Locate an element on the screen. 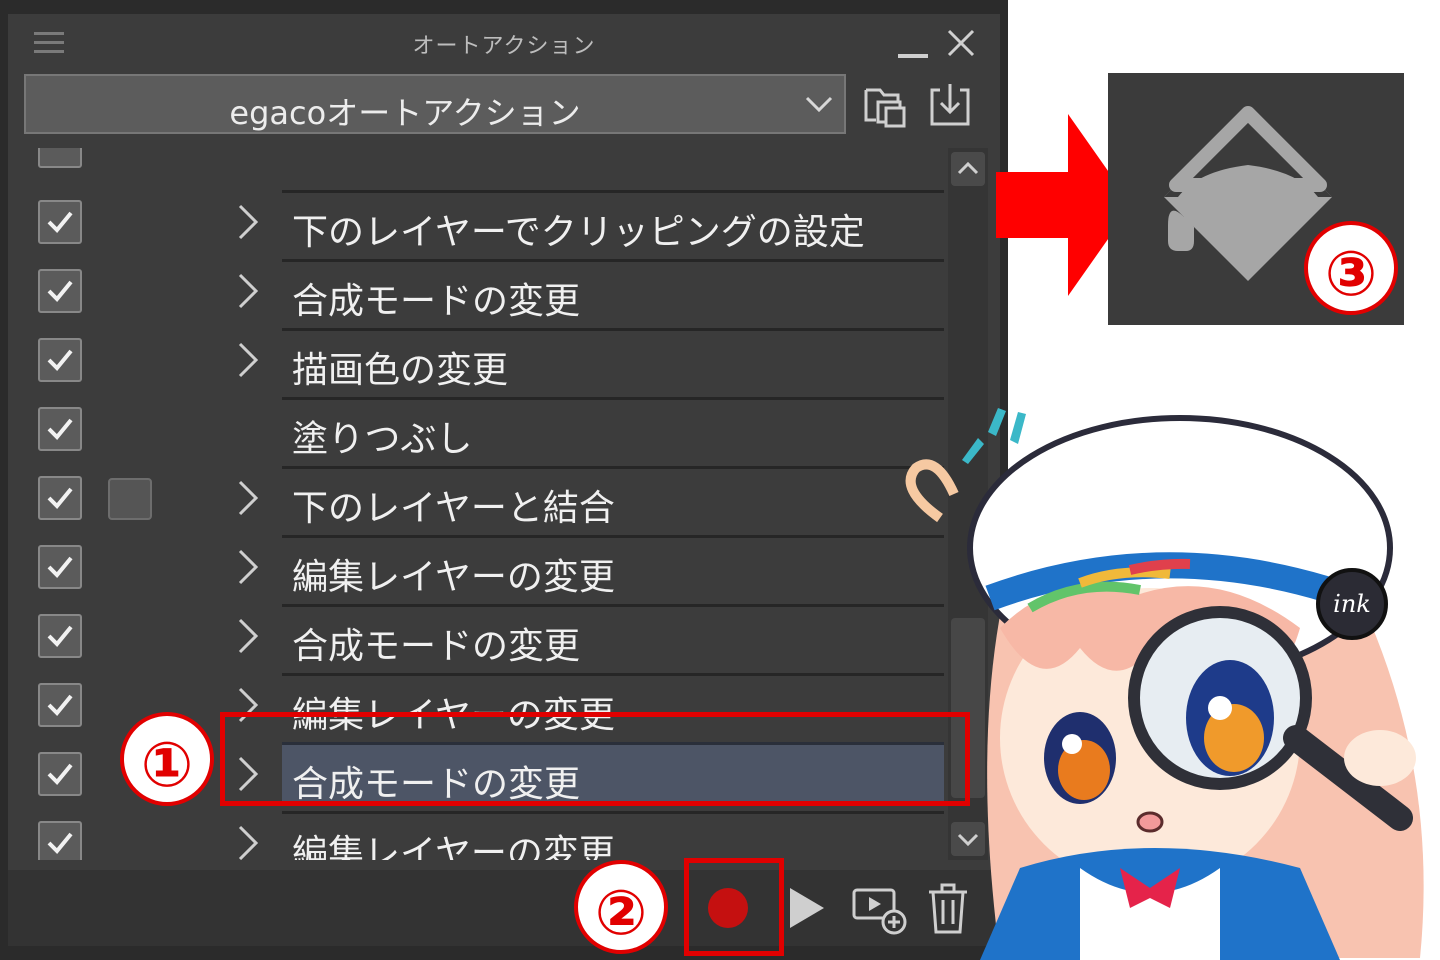  command-bar is located at coordinates (504, 908).